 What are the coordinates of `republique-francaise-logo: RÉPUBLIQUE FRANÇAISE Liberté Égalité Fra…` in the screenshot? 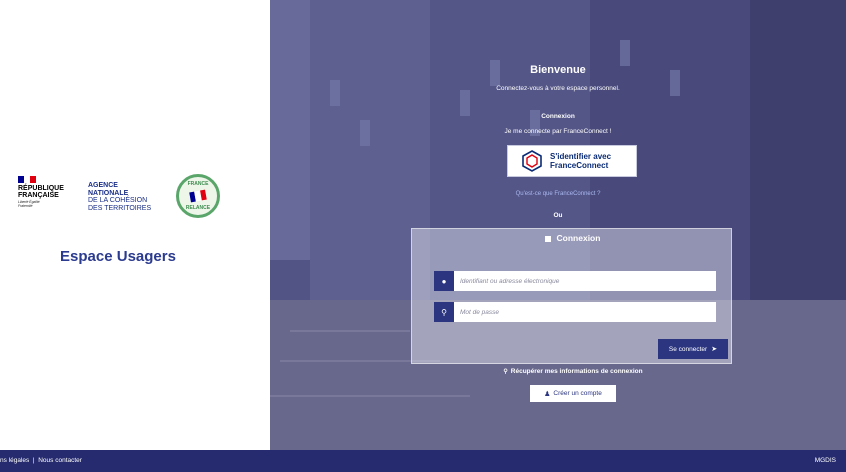 It's located at (48, 192).